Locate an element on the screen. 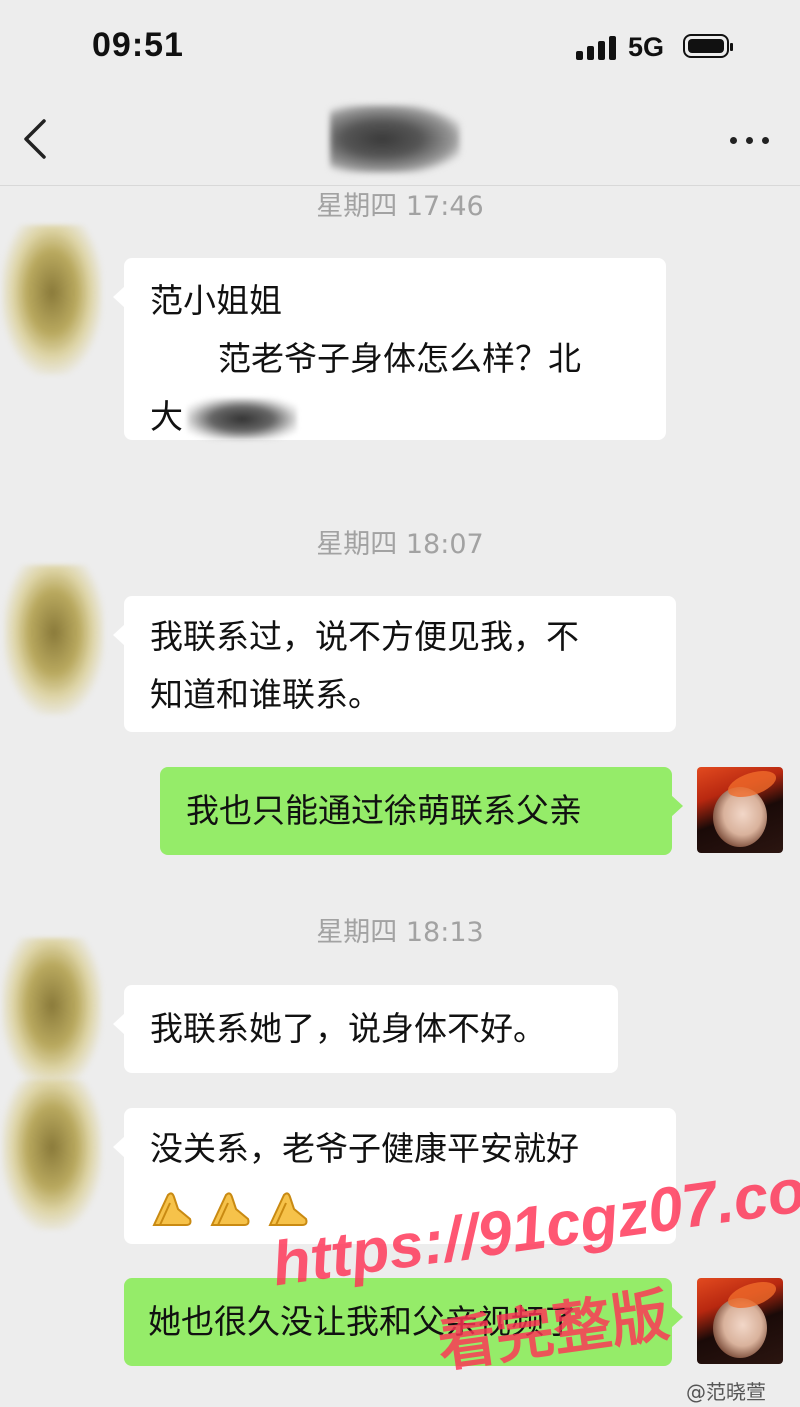 The width and height of the screenshot is (800, 1407). message-text: 我联系她了，说身体不好。 is located at coordinates (348, 1028).